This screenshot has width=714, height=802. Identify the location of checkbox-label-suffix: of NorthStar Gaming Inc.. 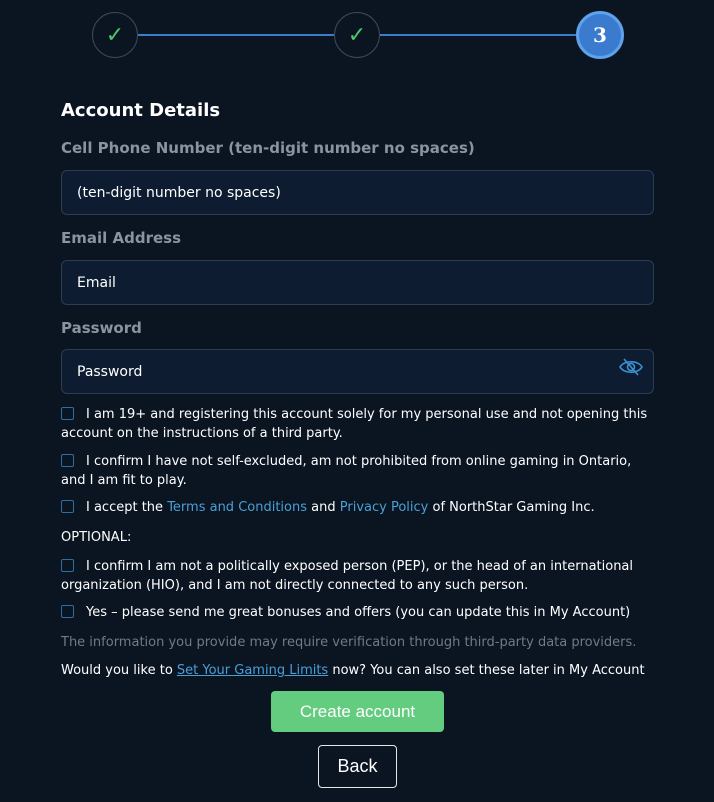
(511, 507).